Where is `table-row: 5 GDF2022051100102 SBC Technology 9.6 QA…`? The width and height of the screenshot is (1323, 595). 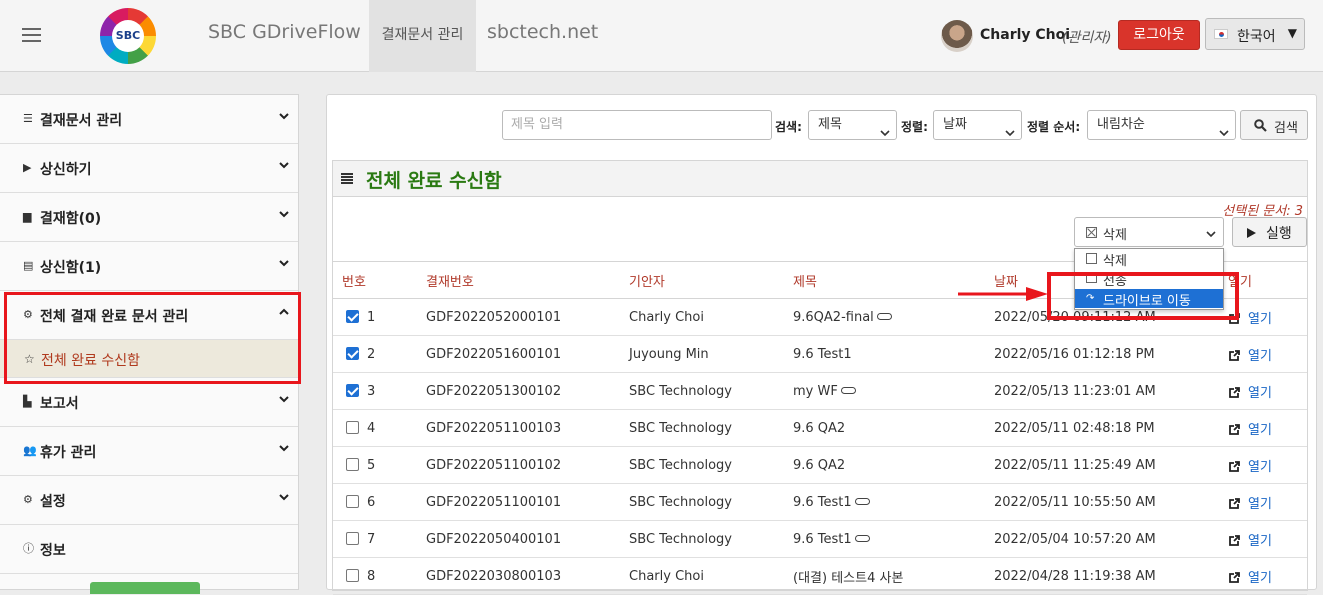 table-row: 5 GDF2022051100102 SBC Technology 9.6 QA… is located at coordinates (820, 465).